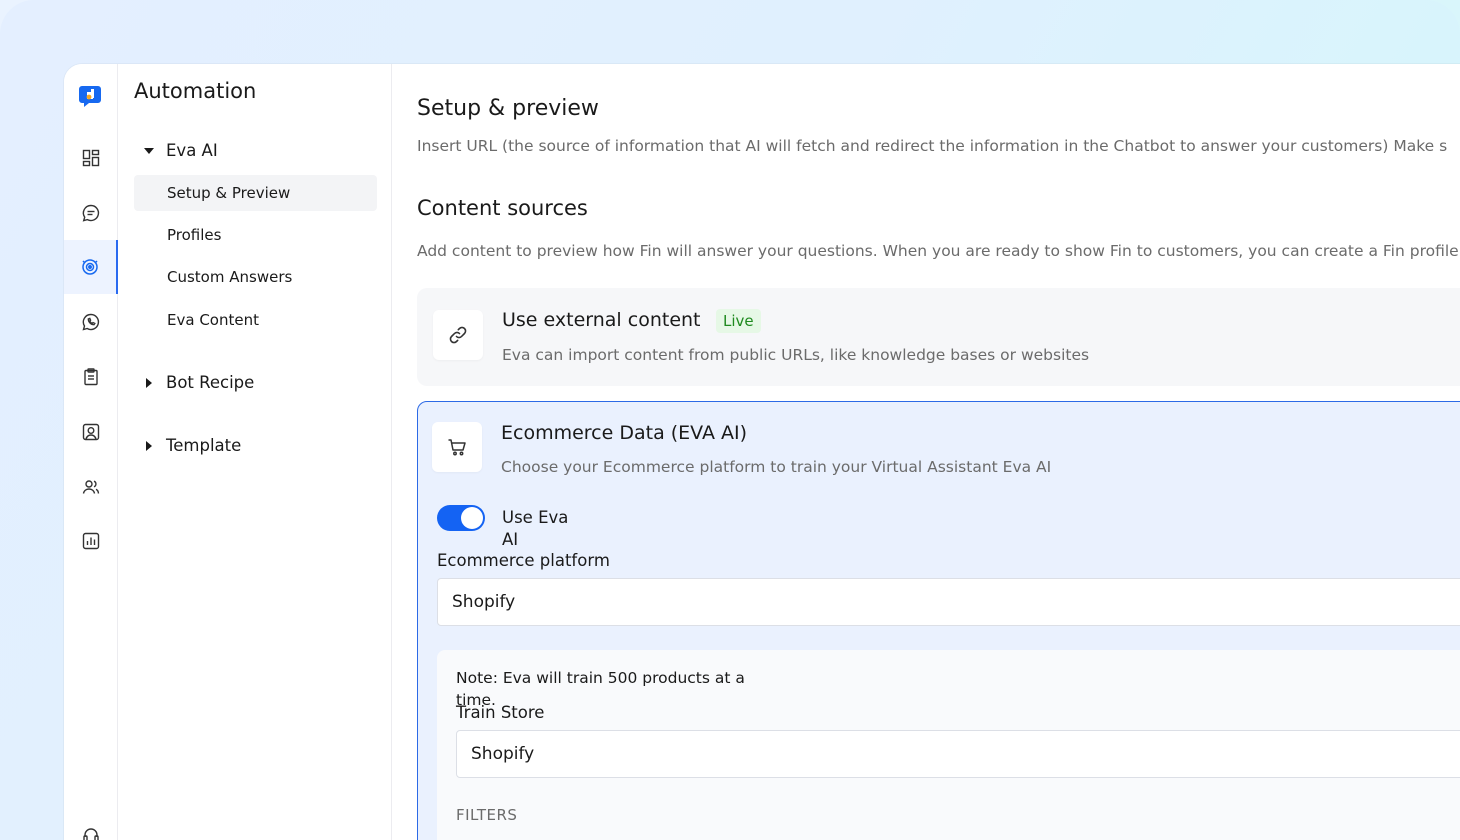 This screenshot has height=840, width=1460. What do you see at coordinates (194, 235) in the screenshot?
I see `nav-item-label: Profiles` at bounding box center [194, 235].